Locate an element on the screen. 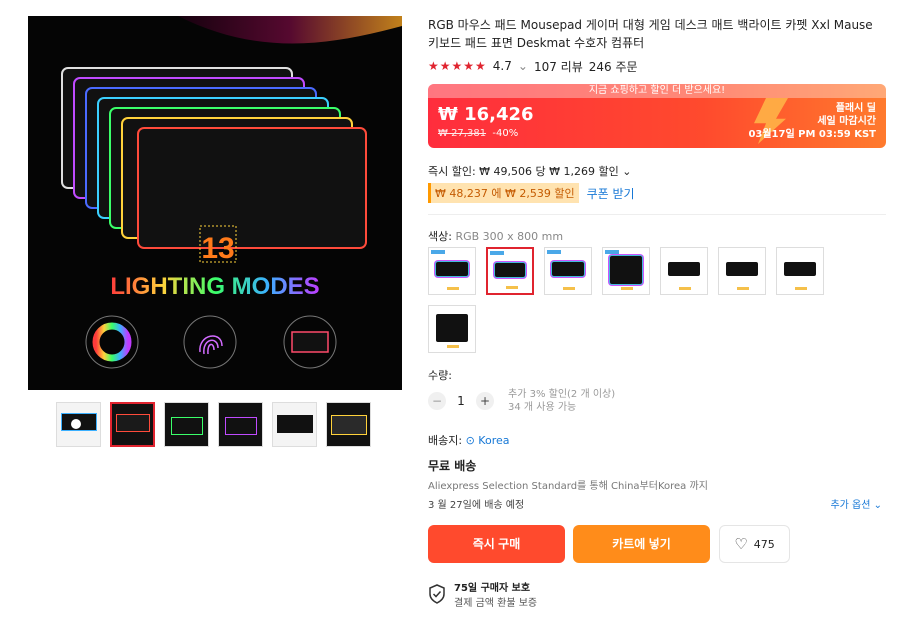  quantity-notes: 추가 3% 할인(2 개 이상) 34 개 사용 가능 is located at coordinates (561, 401).